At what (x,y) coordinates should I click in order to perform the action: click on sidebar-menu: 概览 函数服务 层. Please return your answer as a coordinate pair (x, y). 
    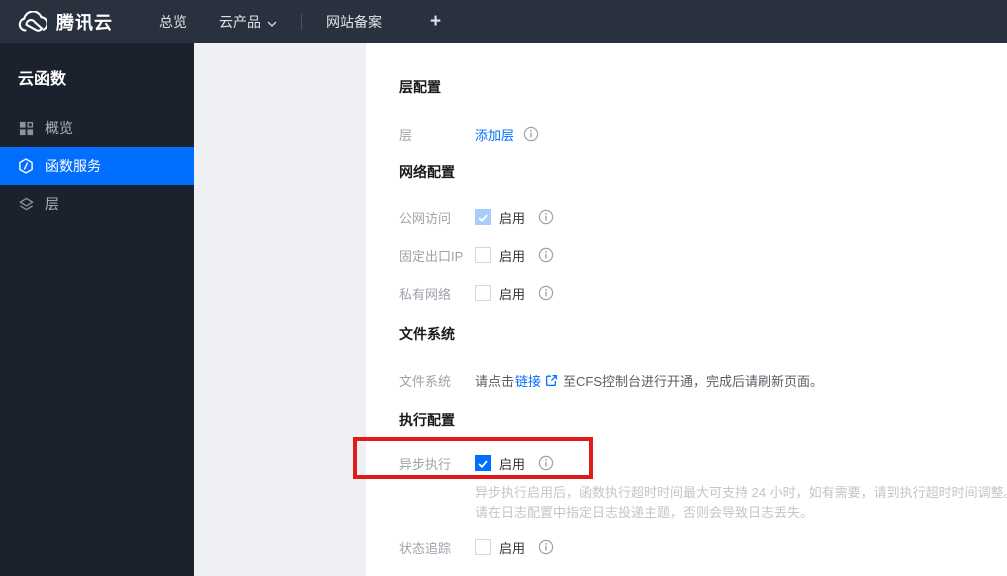
    Looking at the image, I should click on (97, 166).